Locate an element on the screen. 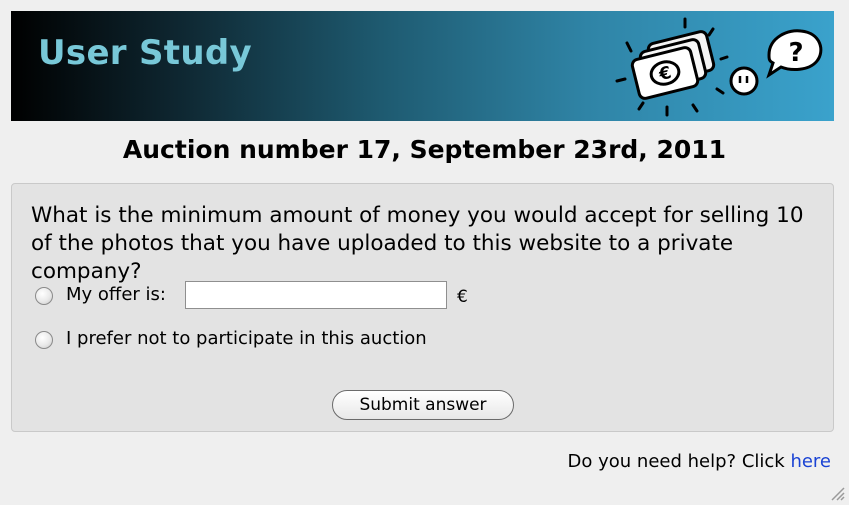 The height and width of the screenshot is (505, 849). help-link: here is located at coordinates (810, 461).